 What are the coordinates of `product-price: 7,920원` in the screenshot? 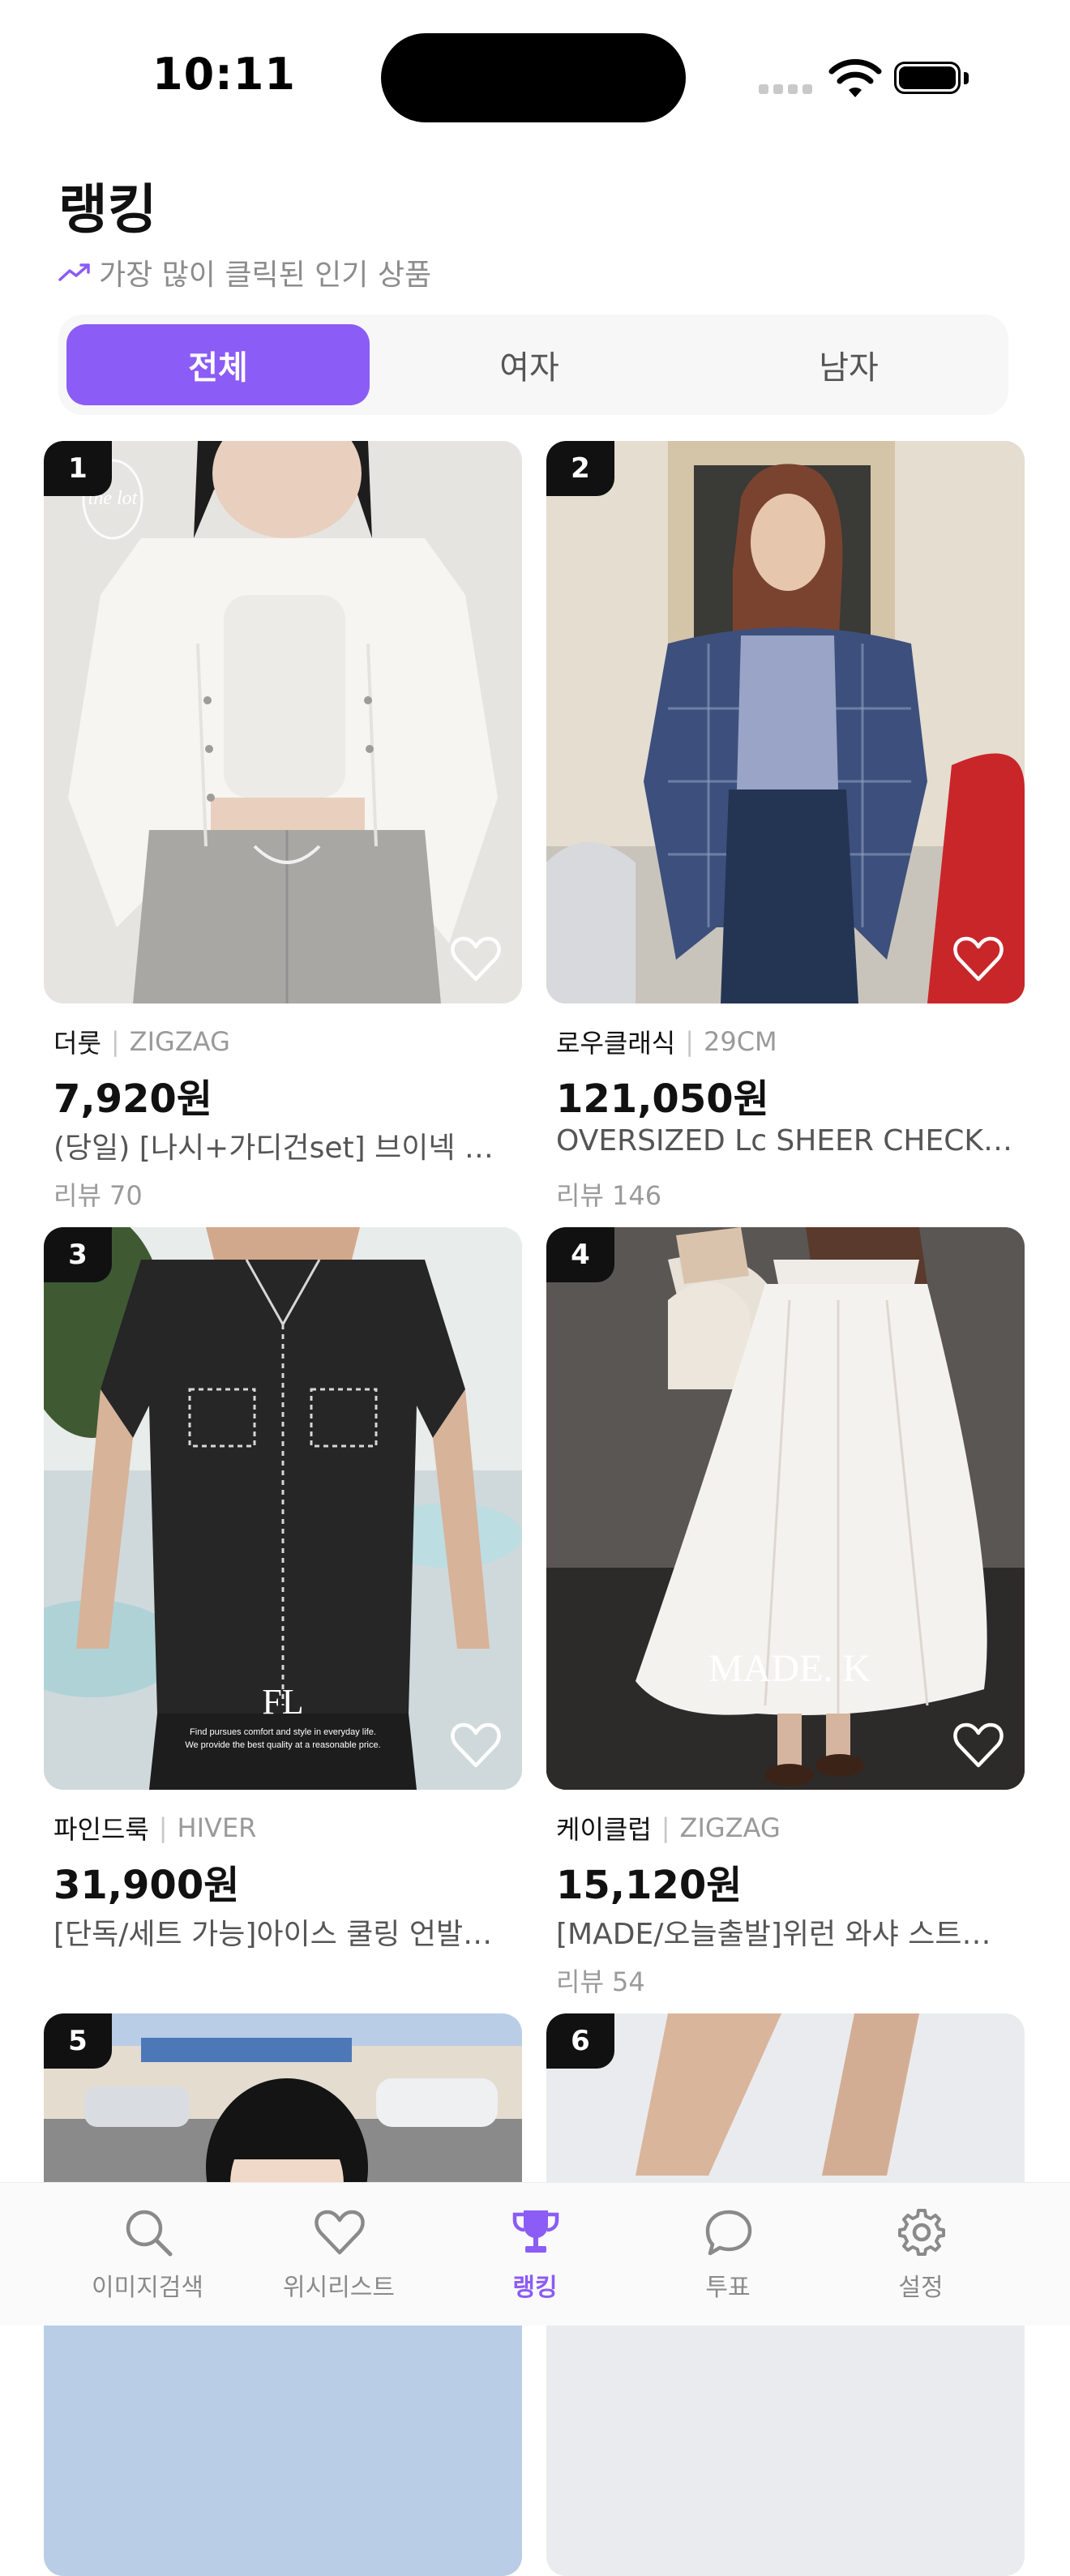 It's located at (133, 1099).